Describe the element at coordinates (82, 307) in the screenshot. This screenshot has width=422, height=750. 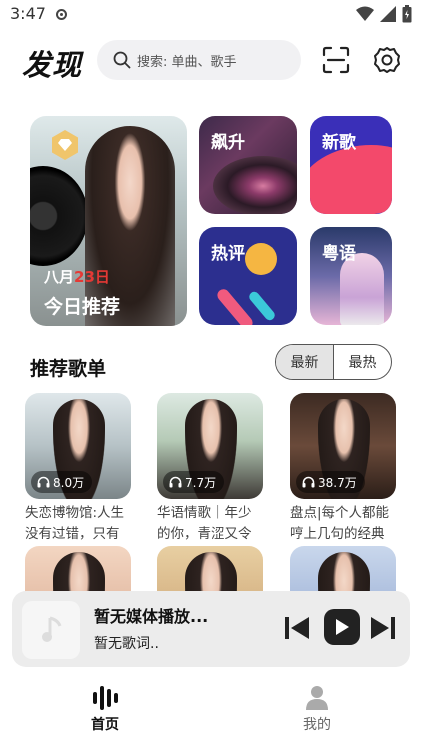
I see `daily-label: 今日推荐` at that location.